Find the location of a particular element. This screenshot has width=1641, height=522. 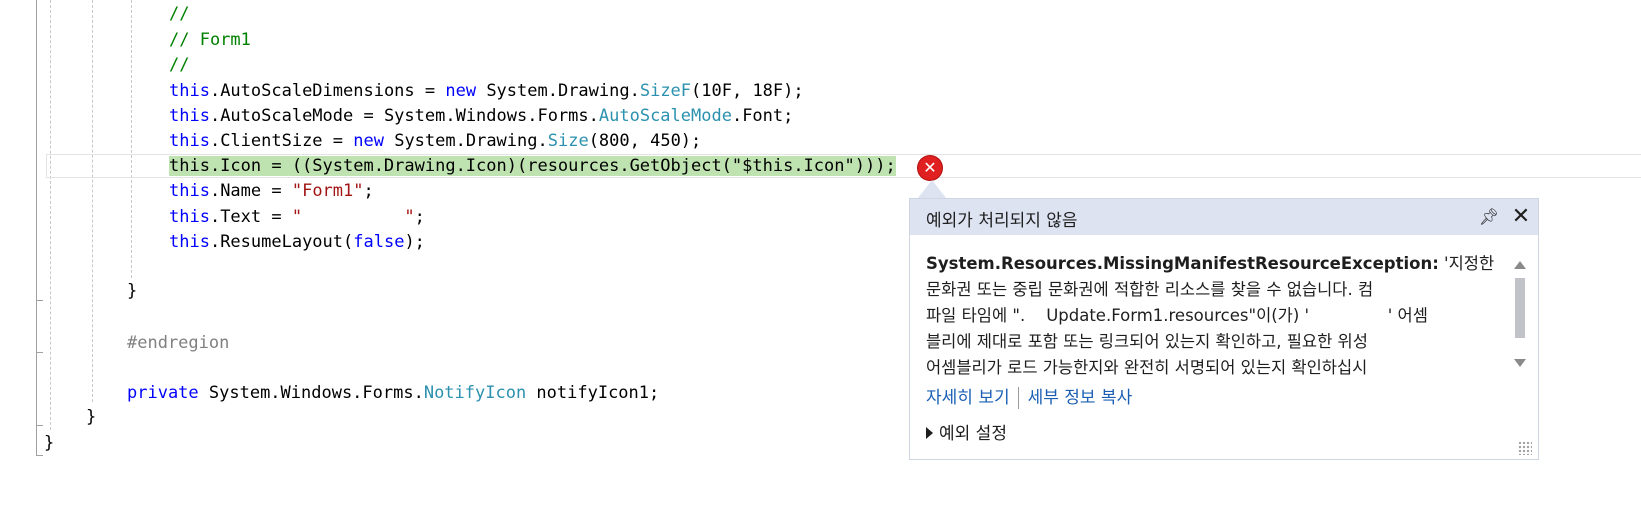

code-line: this.ResumeLayout(false); is located at coordinates (297, 242).